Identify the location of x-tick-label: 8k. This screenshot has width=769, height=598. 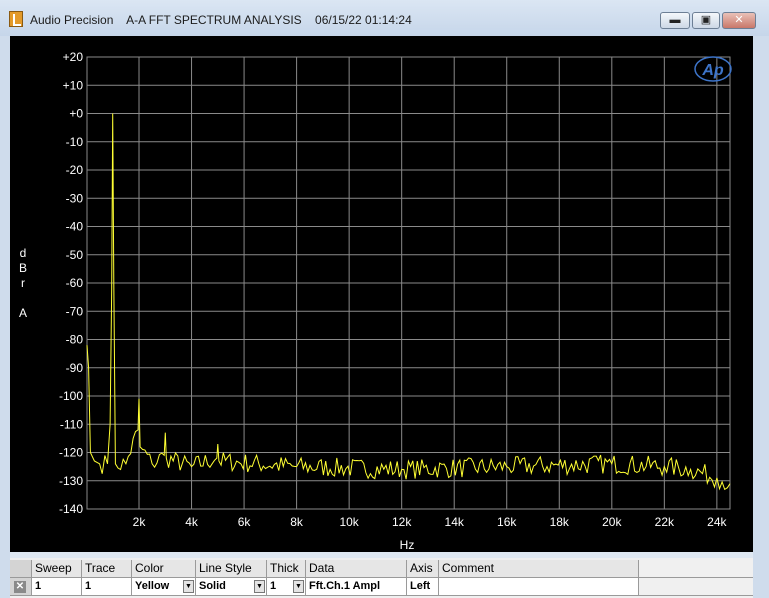
(297, 522).